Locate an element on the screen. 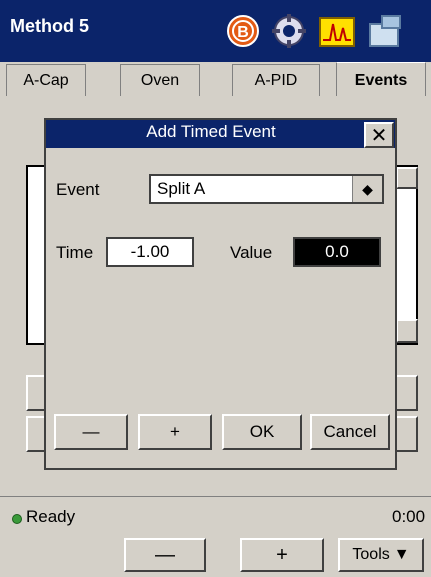  status-text: Ready is located at coordinates (51, 516).